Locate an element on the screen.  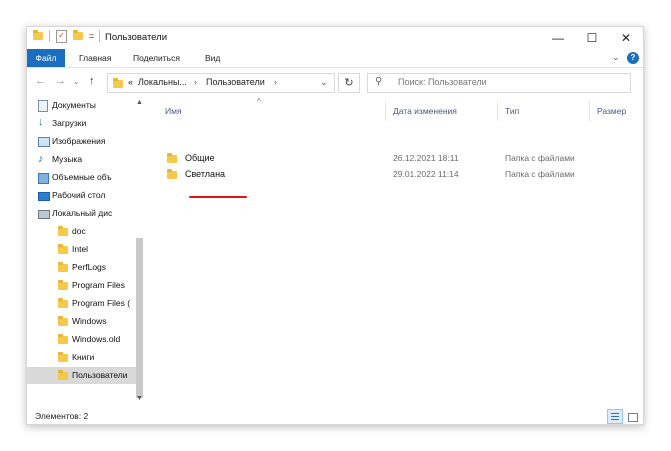
close-button: ✕ is located at coordinates (626, 38).